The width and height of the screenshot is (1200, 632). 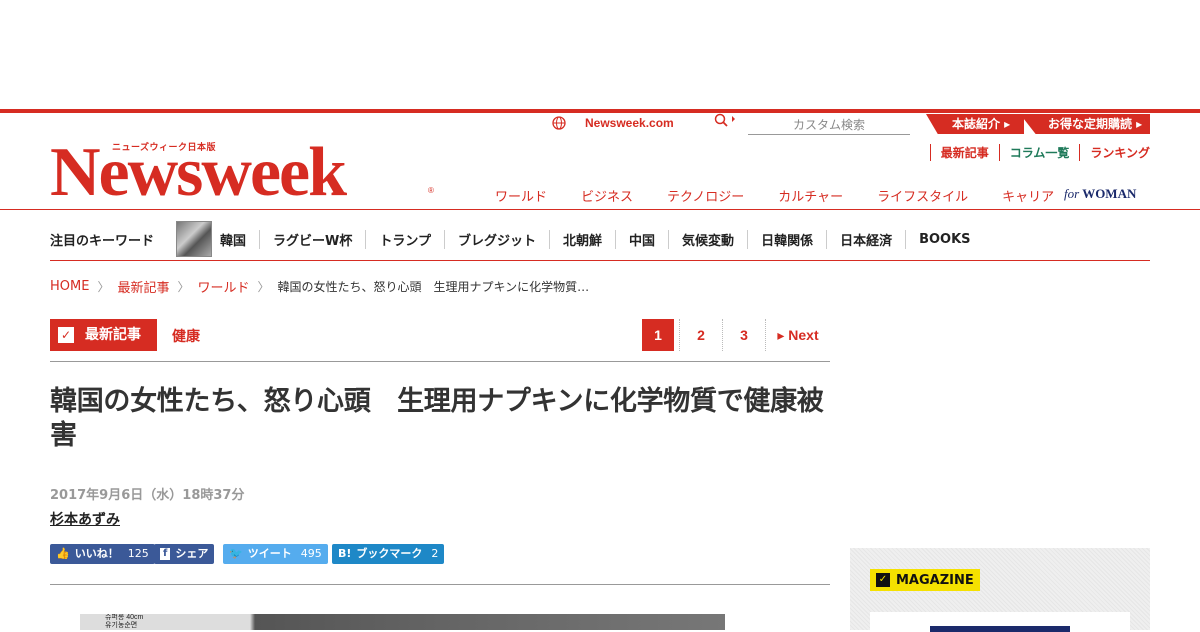 I want to click on keyword-title: 注目のキーワード, so click(x=102, y=241).